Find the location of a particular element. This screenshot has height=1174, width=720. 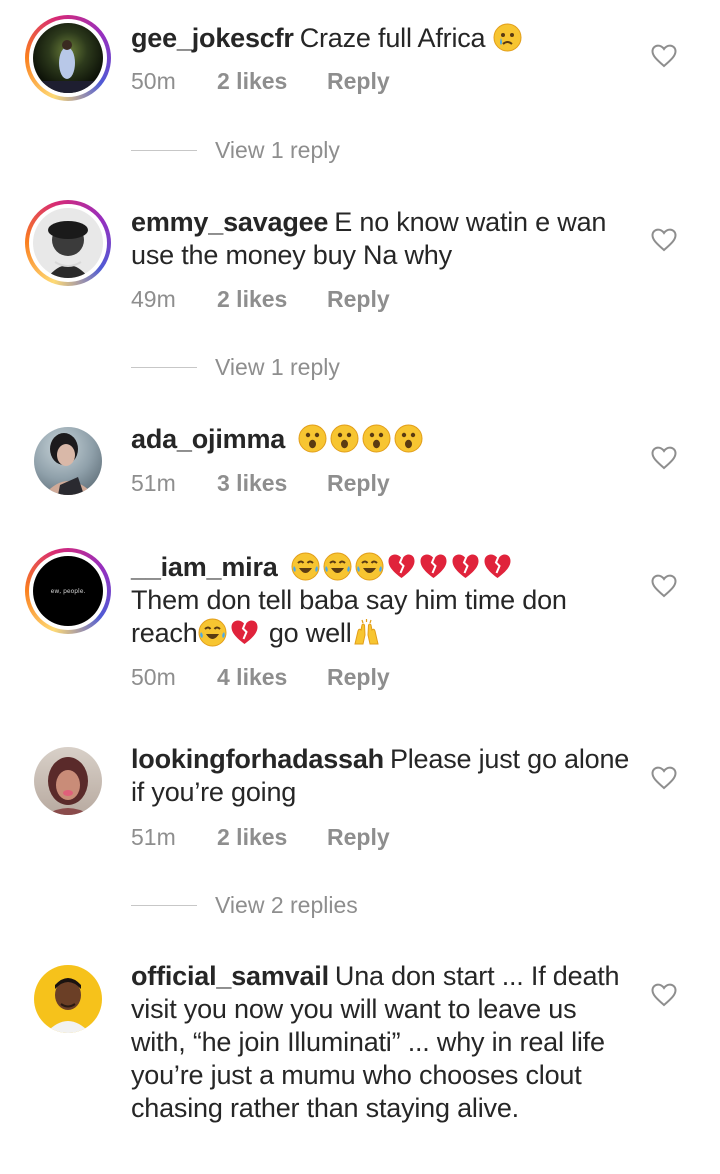

comment-text: gee_jokescfr Craze full Africa is located at coordinates (381, 38).